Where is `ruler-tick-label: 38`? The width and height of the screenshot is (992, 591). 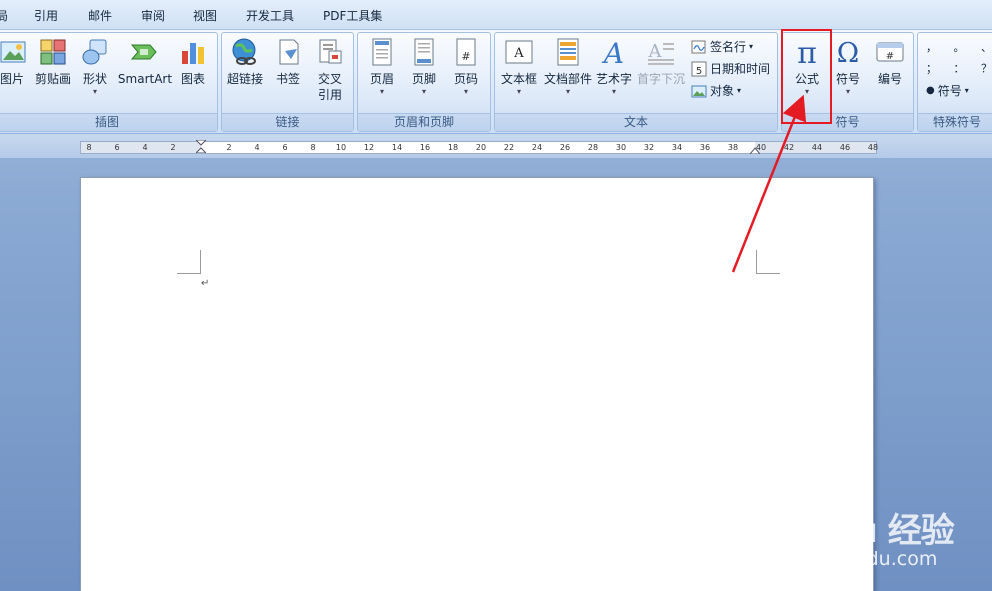 ruler-tick-label: 38 is located at coordinates (733, 147).